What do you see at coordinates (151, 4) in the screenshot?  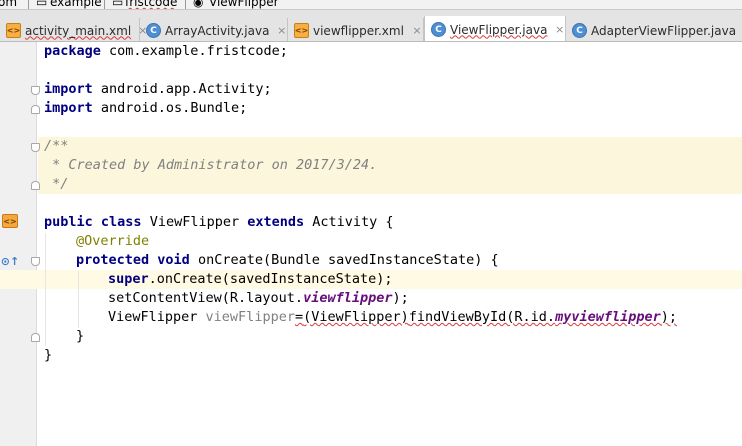 I see `breadcrumb-item-fristcode: fristcode` at bounding box center [151, 4].